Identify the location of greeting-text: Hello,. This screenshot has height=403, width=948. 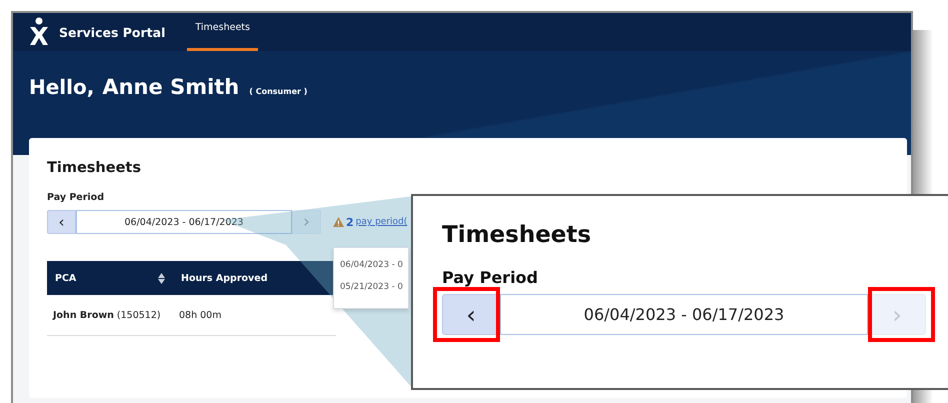
(61, 87).